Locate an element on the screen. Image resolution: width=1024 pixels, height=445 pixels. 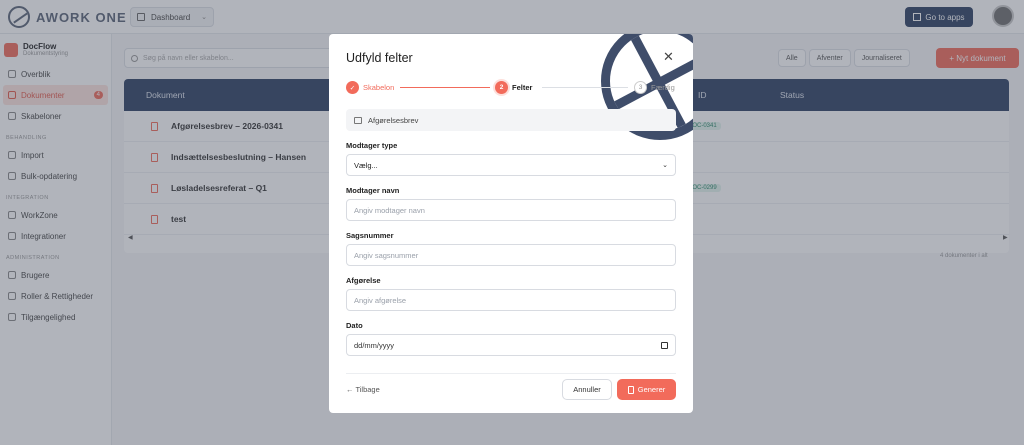
check-icon: ✓ is located at coordinates (352, 87).